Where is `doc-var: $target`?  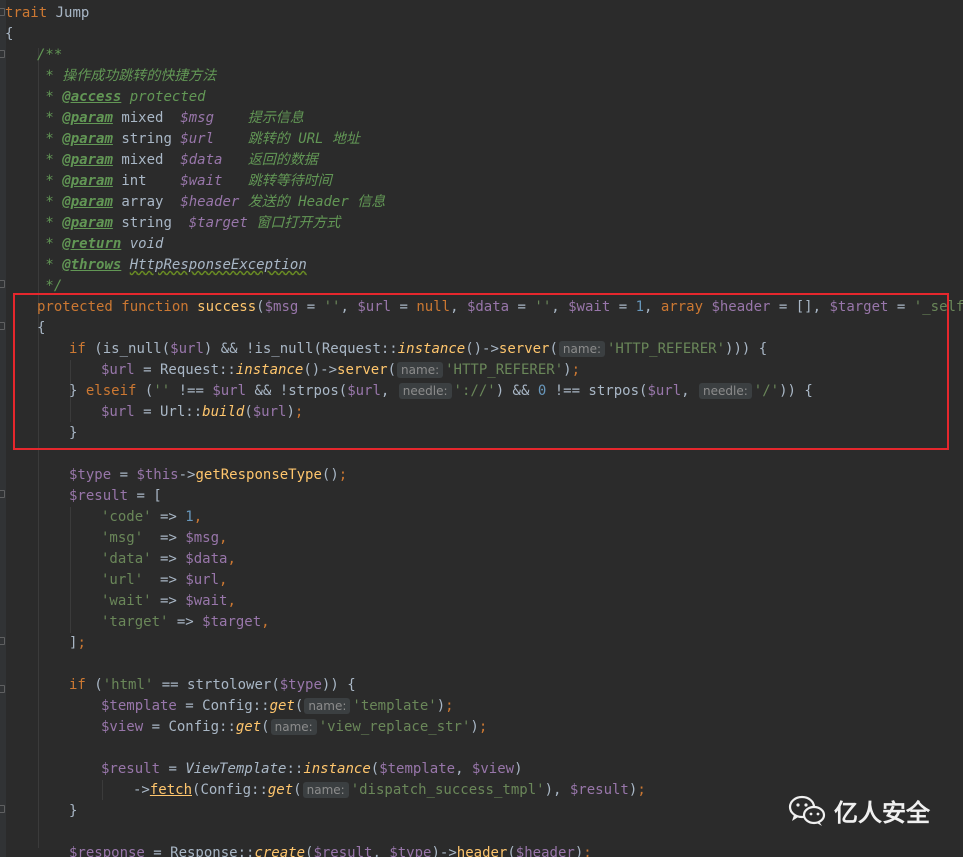
doc-var: $target is located at coordinates (218, 223).